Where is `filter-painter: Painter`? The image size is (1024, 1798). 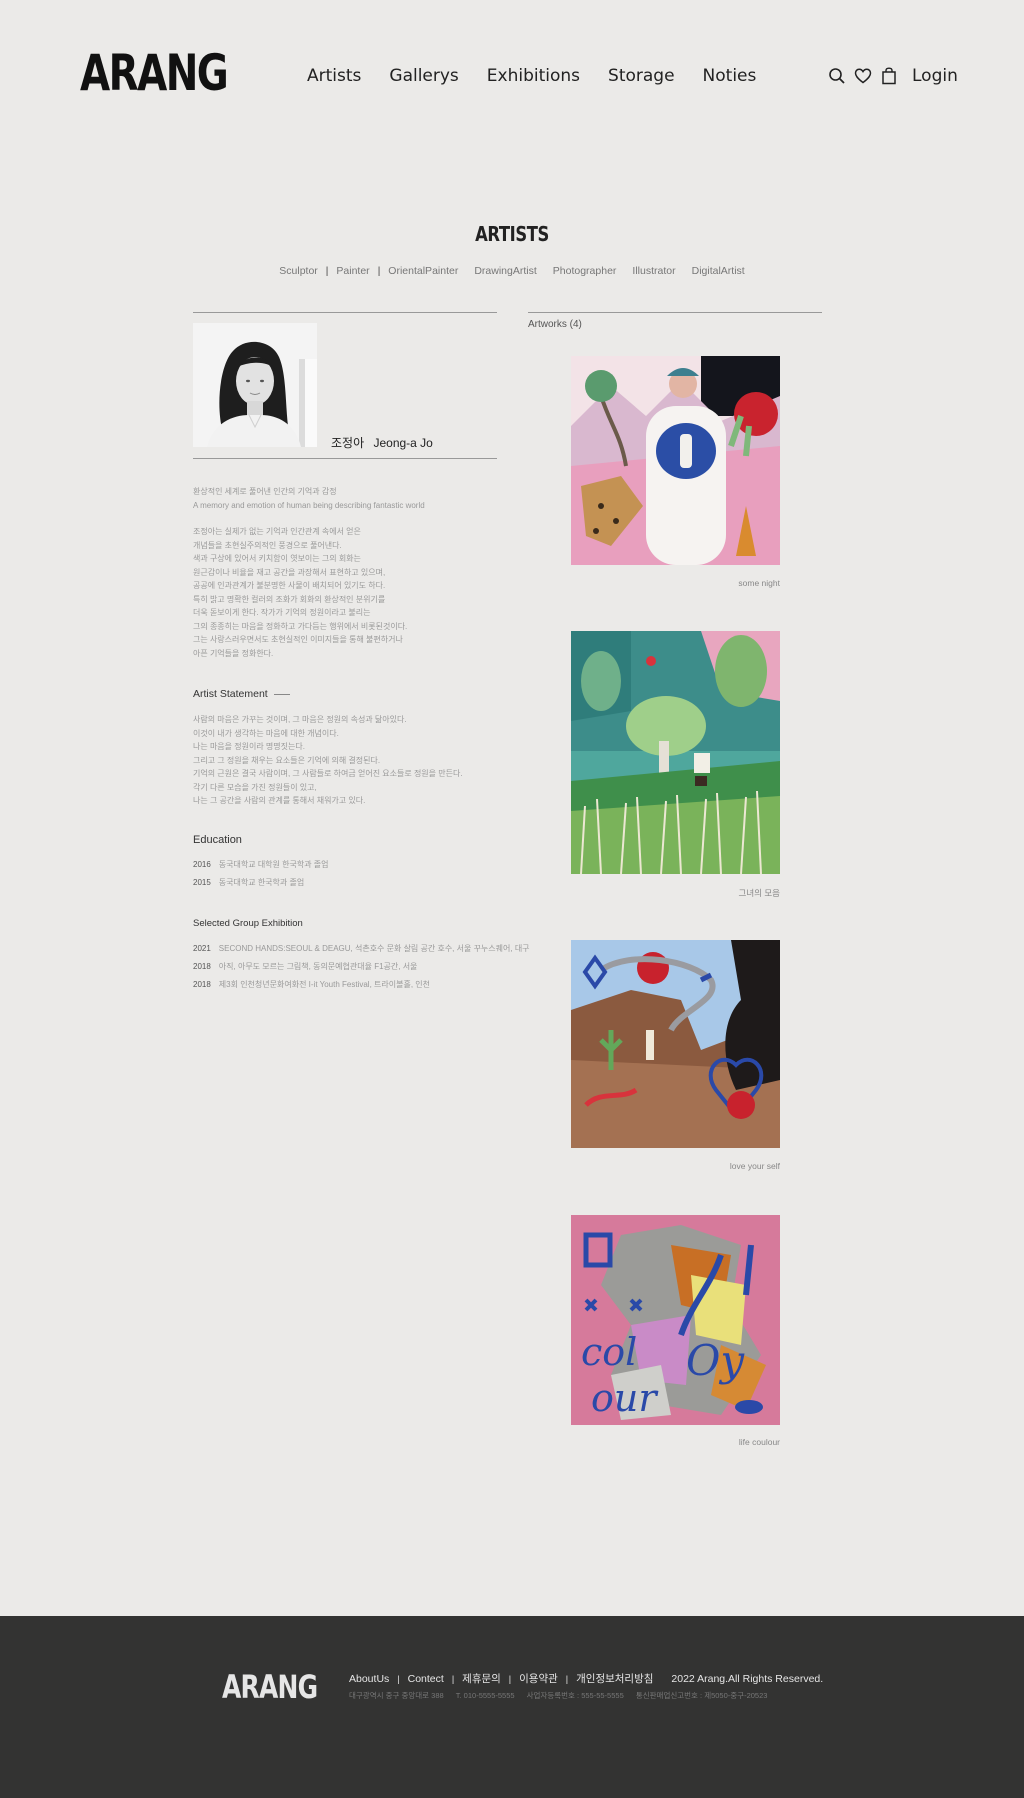 filter-painter: Painter is located at coordinates (352, 271).